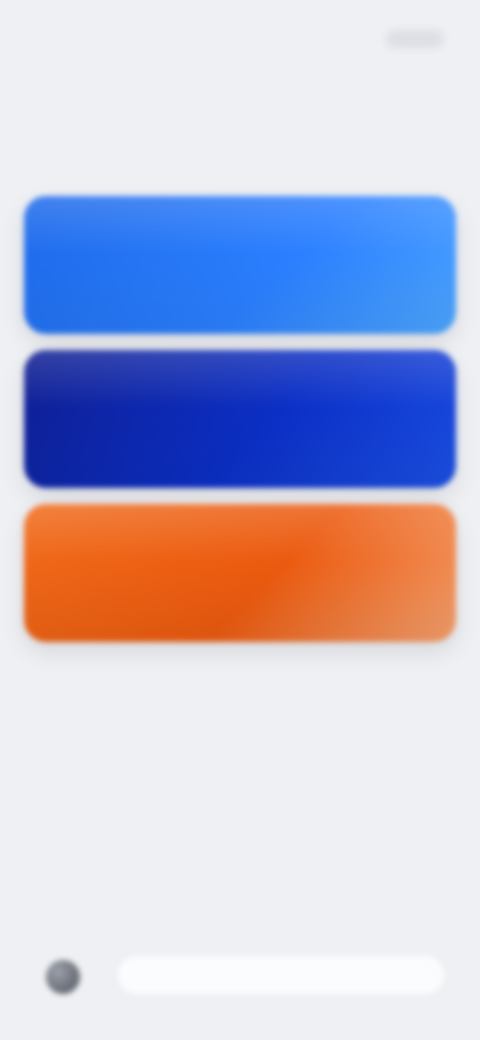 This screenshot has width=480, height=1040. I want to click on bottom-input-bar, so click(240, 974).